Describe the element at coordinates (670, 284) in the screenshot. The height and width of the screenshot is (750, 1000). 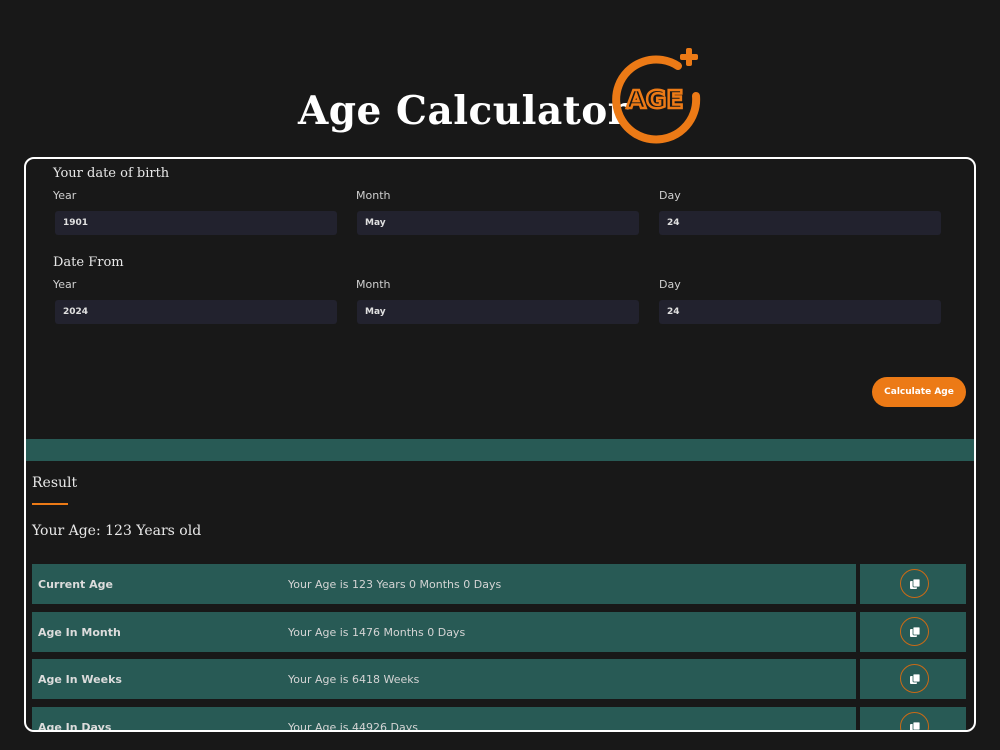
I see `from-day-label: Day` at that location.